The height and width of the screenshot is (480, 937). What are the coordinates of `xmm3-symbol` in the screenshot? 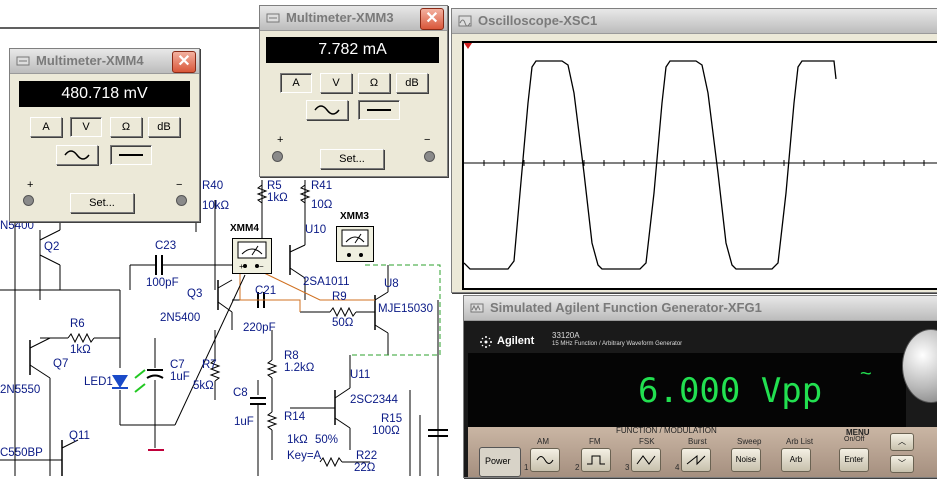 It's located at (355, 244).